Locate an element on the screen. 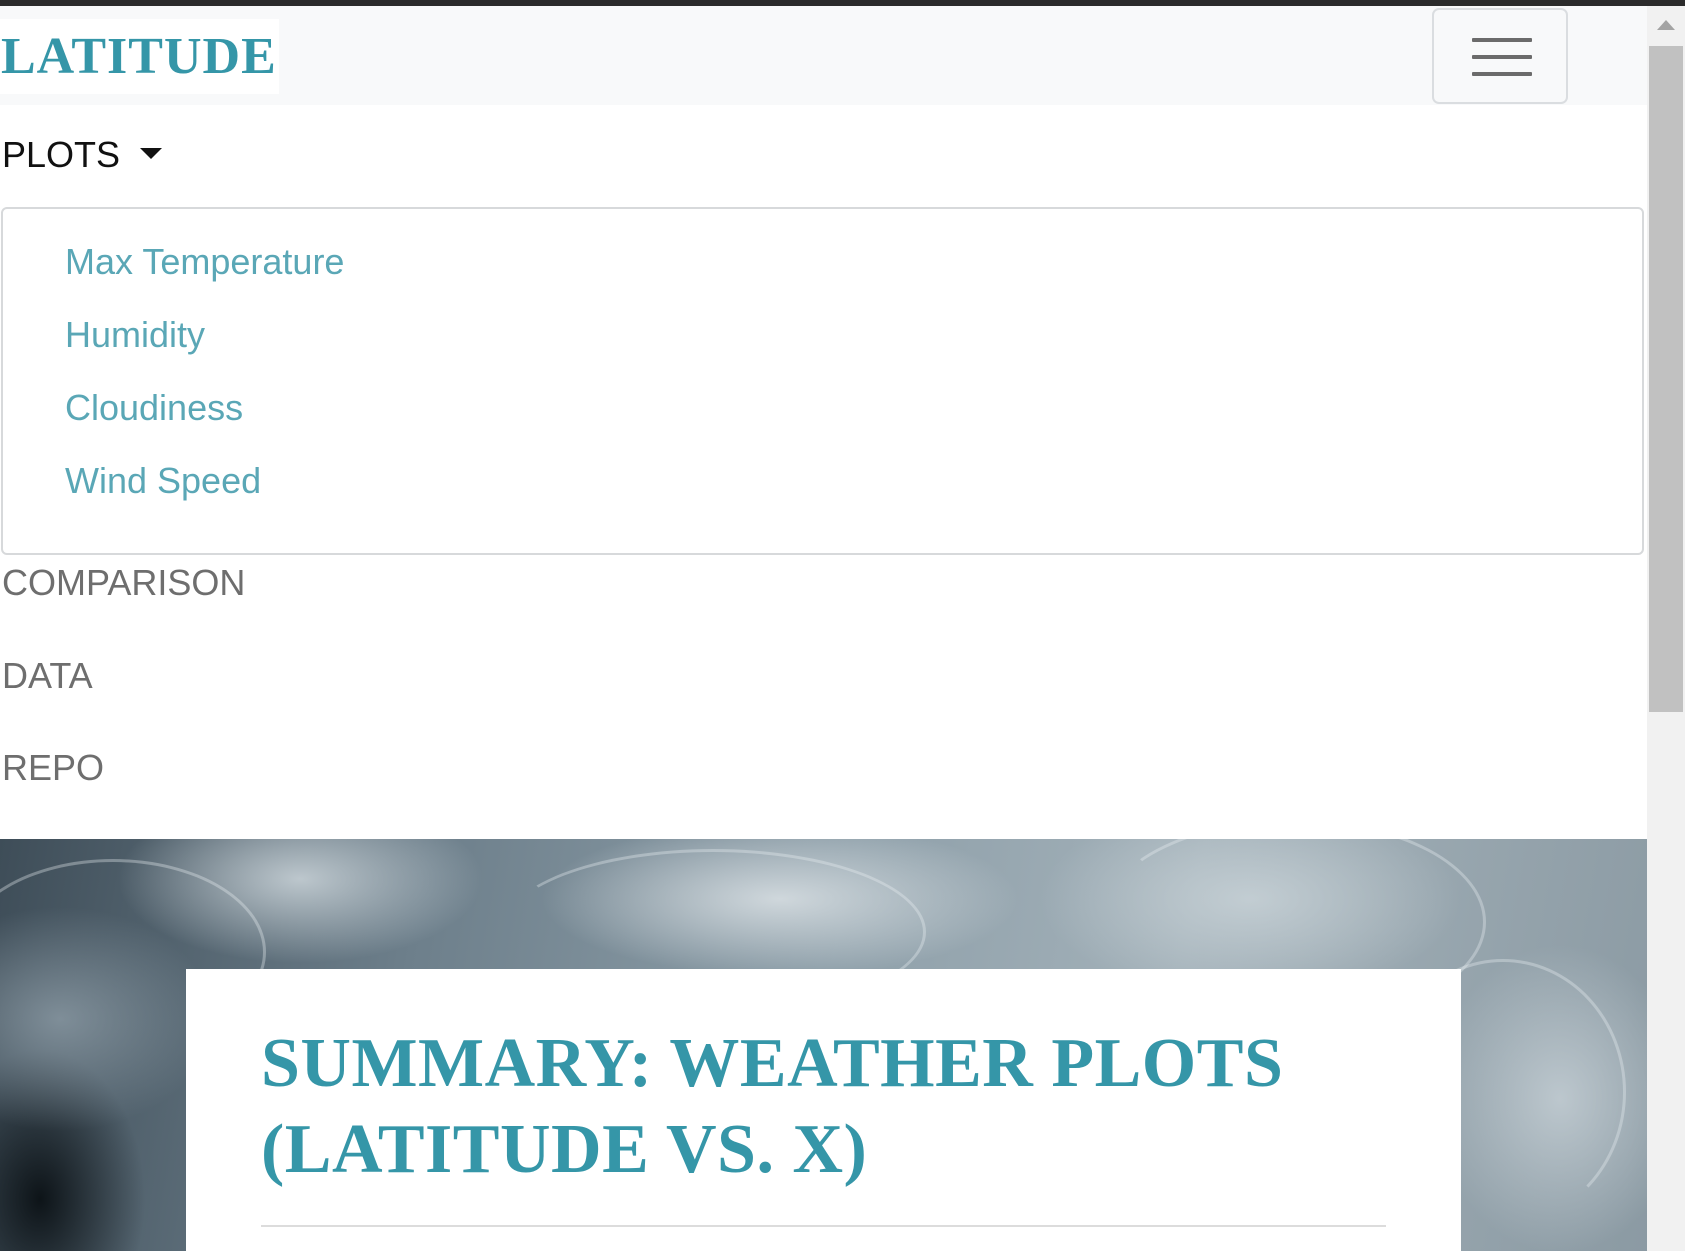  scroll-up-arrow-icon is located at coordinates (1666, 25).